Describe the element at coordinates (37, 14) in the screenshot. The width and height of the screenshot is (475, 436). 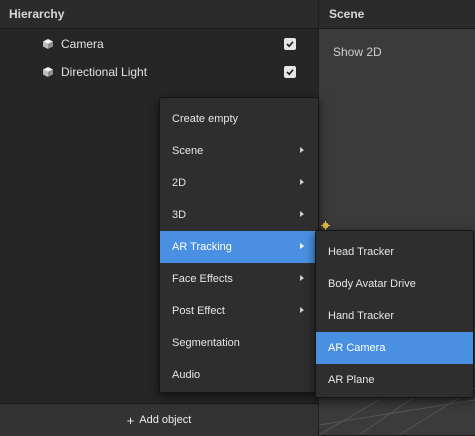
I see `hierarchy-title: Hierarchy` at that location.